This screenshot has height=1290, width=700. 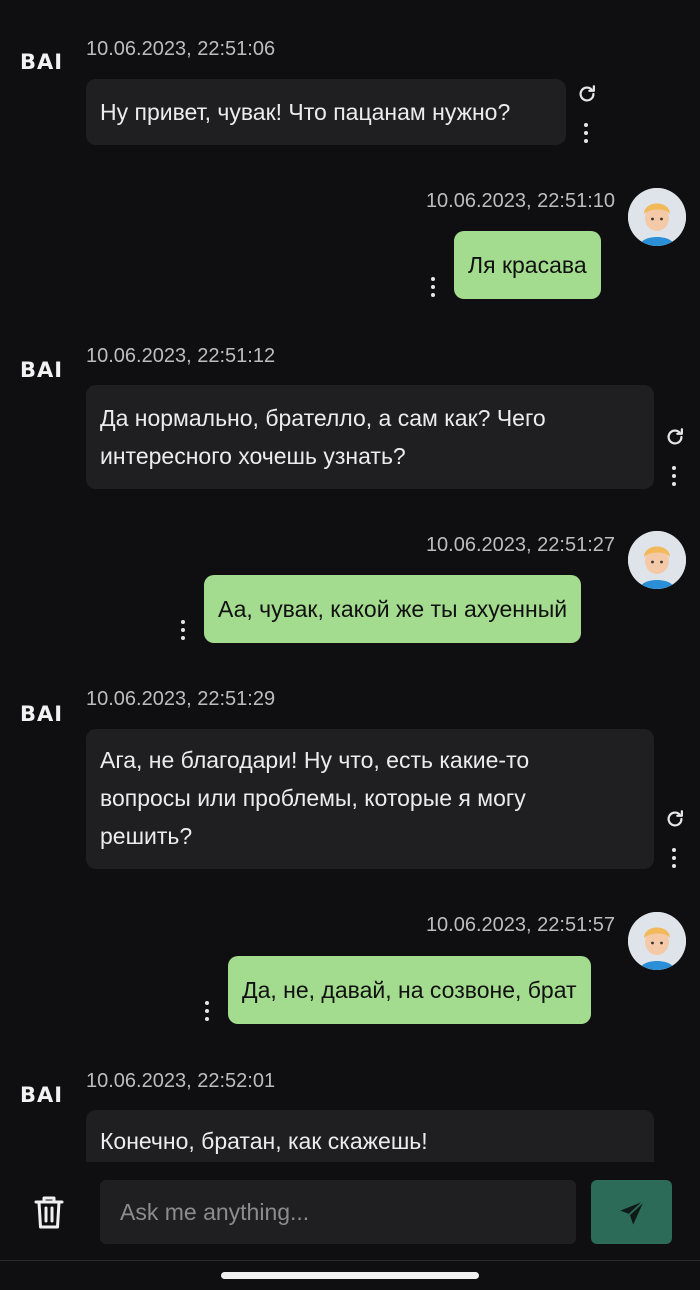 I want to click on message-text-line: Ага, не благодари! Ну что, есть какие-то, so click(x=315, y=760).